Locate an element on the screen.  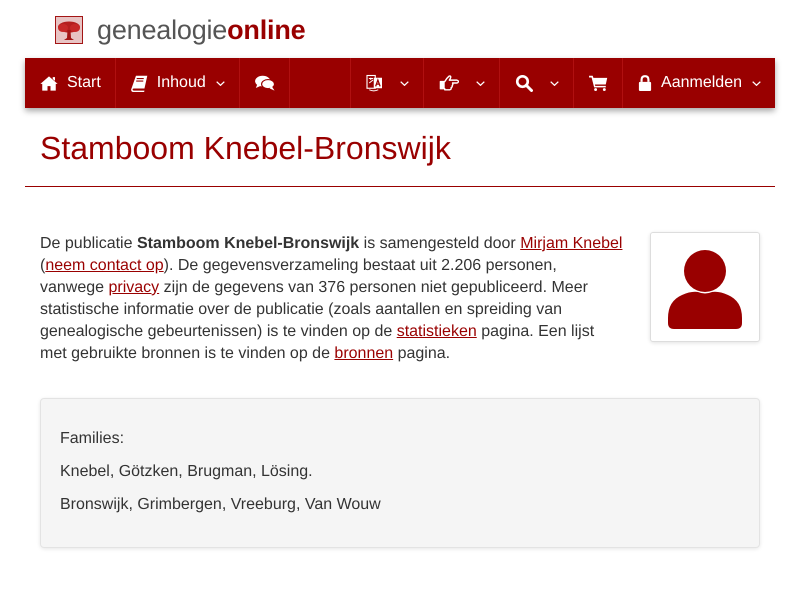
text-link: privacy is located at coordinates (134, 287).